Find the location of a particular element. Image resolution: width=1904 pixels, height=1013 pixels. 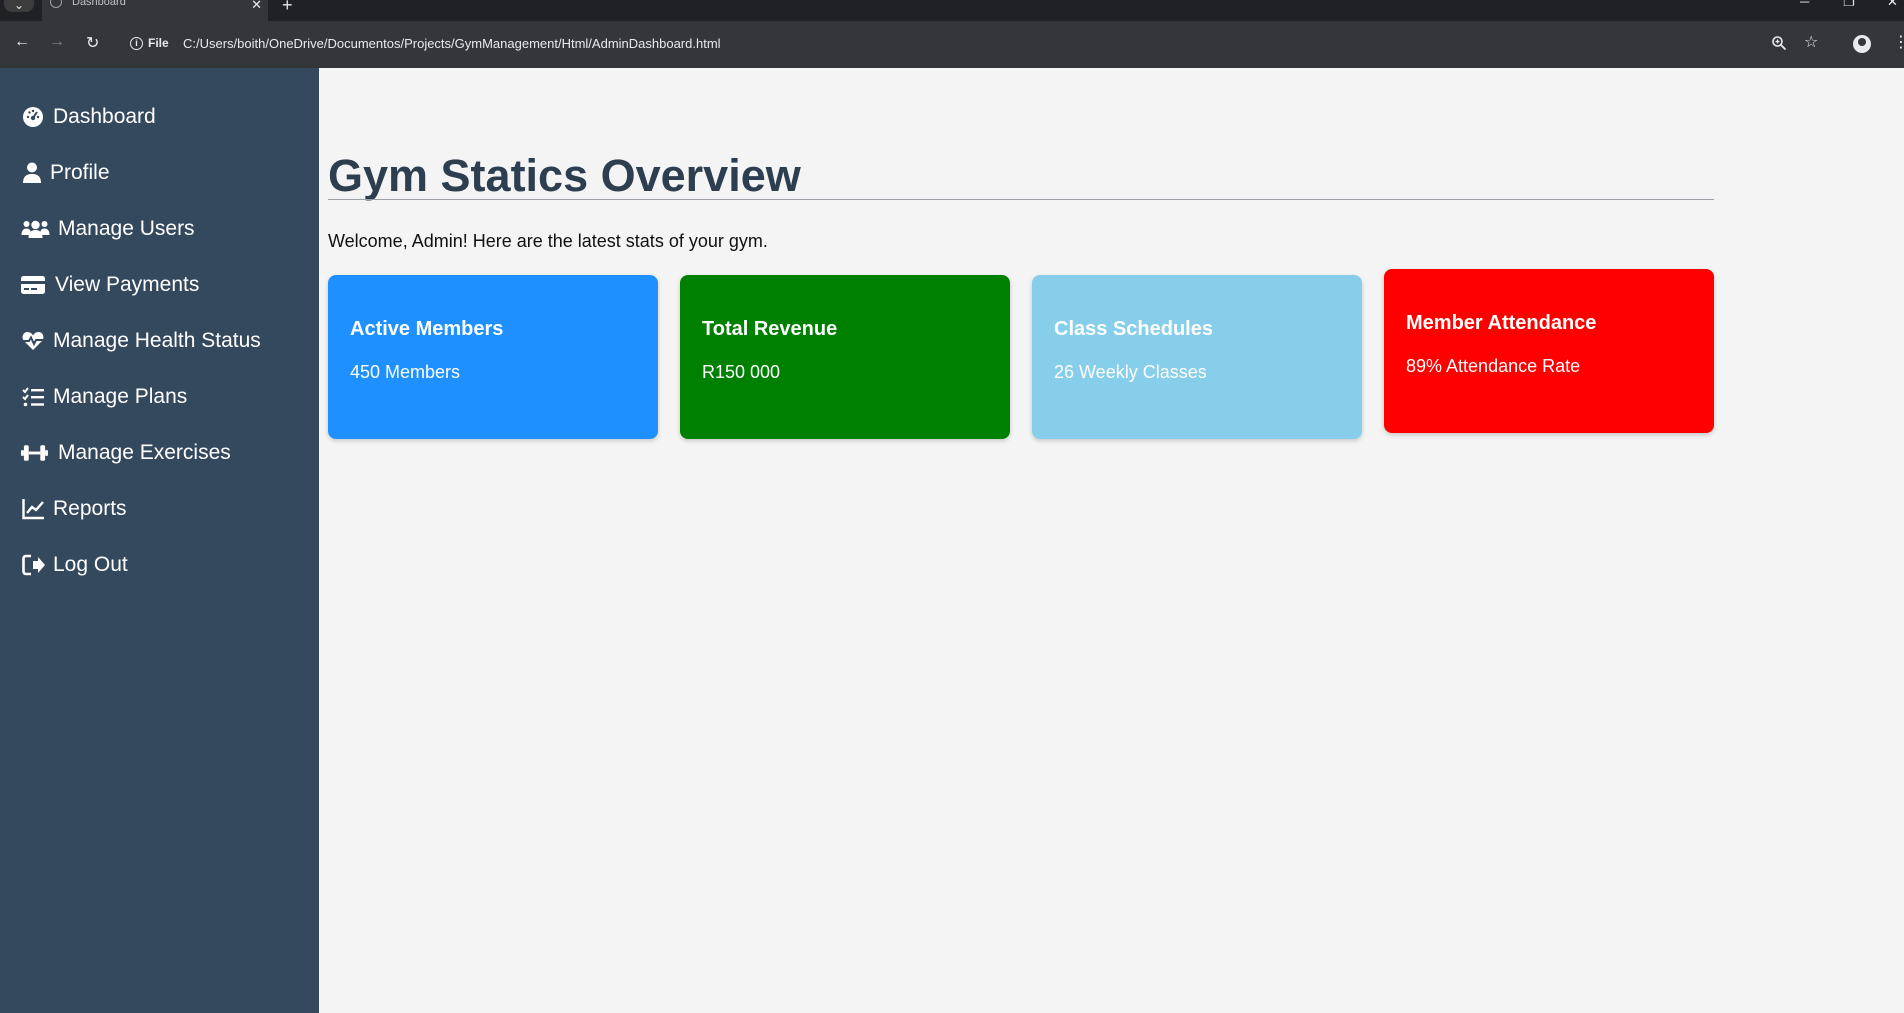

sidebar-item-view-payments: View Payments is located at coordinates (159, 285).